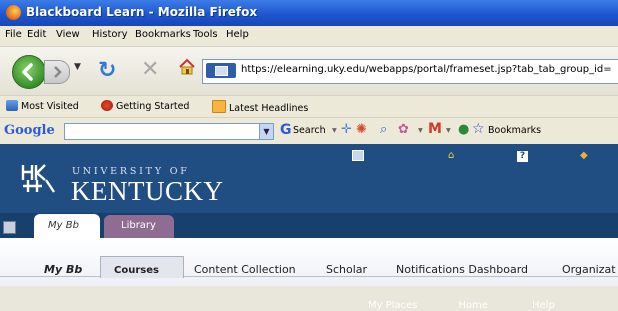 Image resolution: width=618 pixels, height=311 pixels. Describe the element at coordinates (145, 106) in the screenshot. I see `bookmark-getting-started: Getting Started` at that location.